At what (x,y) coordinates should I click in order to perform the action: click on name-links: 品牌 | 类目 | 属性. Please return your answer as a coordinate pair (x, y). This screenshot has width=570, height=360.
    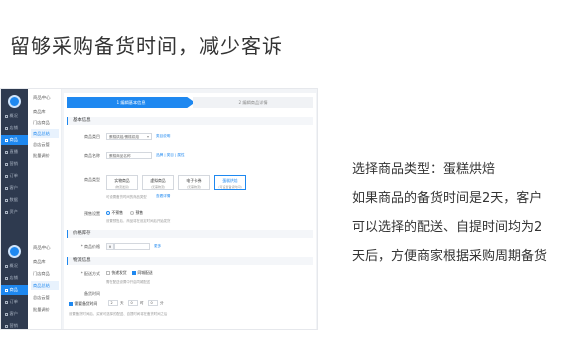
    Looking at the image, I should click on (170, 155).